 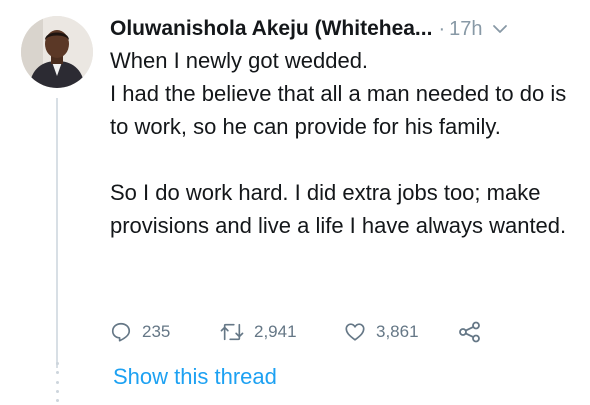 What do you see at coordinates (156, 331) in the screenshot?
I see `reply-count: 235` at bounding box center [156, 331].